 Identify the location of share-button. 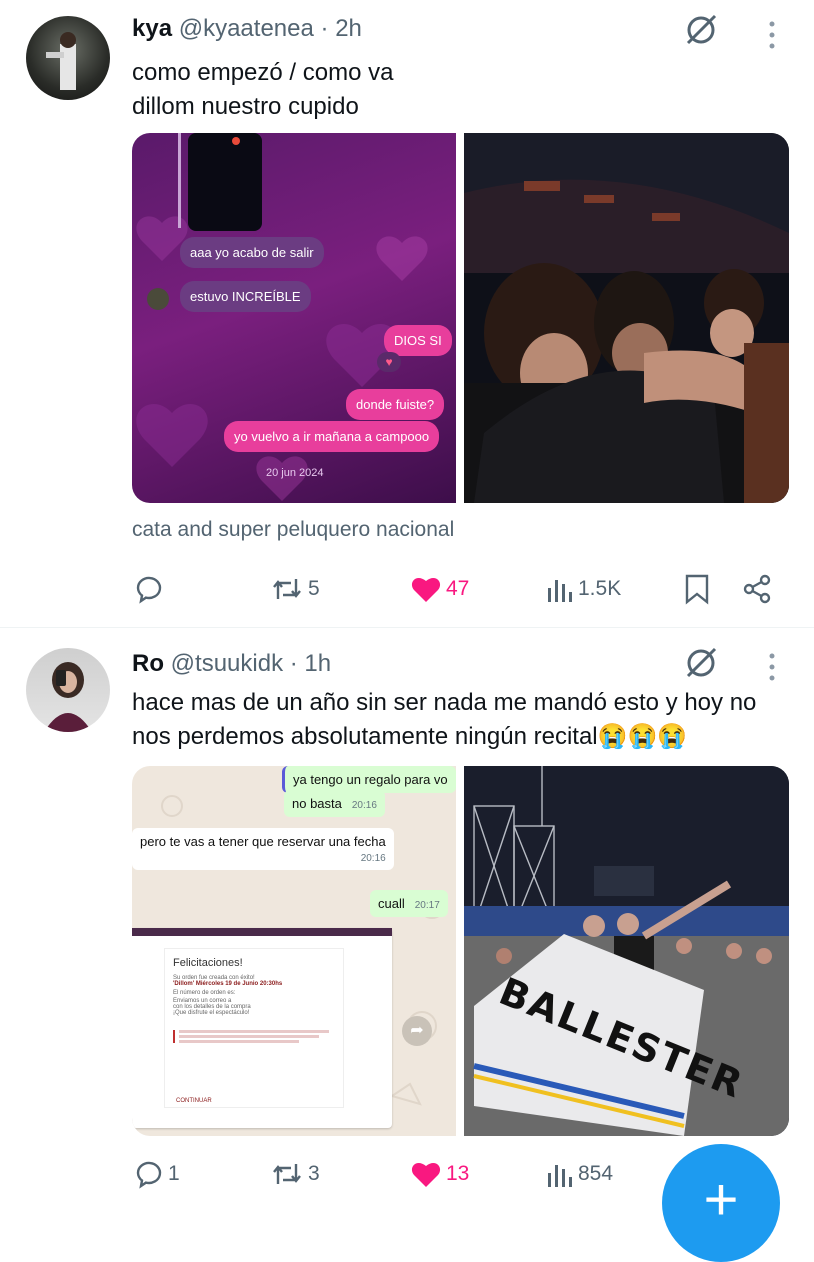
(757, 589).